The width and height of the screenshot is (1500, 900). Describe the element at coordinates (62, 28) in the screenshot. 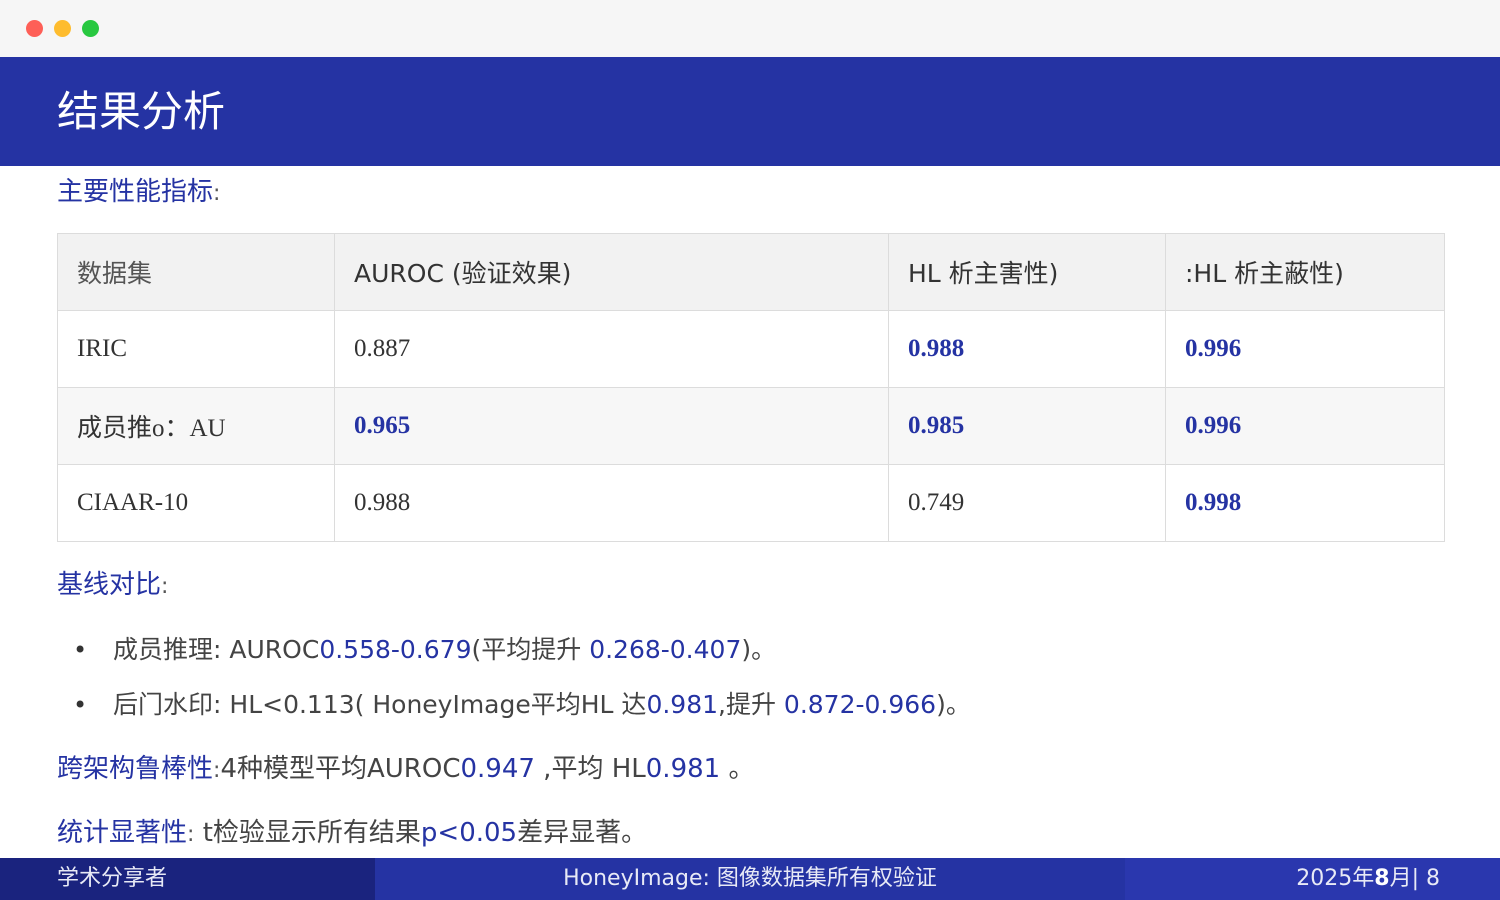

I see `minimize-window-button` at that location.